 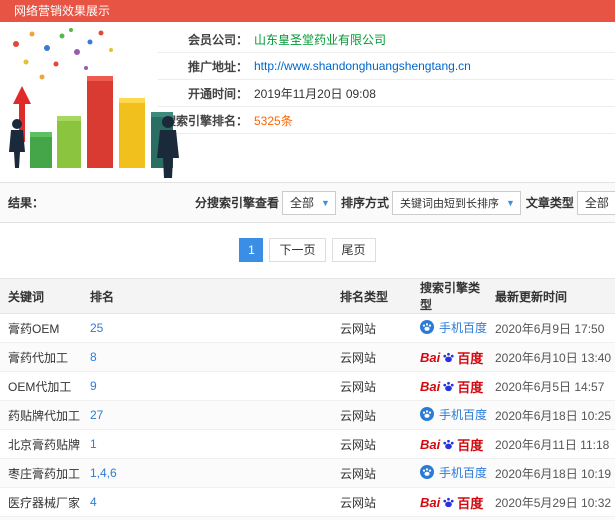 I want to click on table-row: 枣庄膏药加工 1,4,6 云网站 手机百度 2020年6月18日 10:19, so click(x=307, y=473).